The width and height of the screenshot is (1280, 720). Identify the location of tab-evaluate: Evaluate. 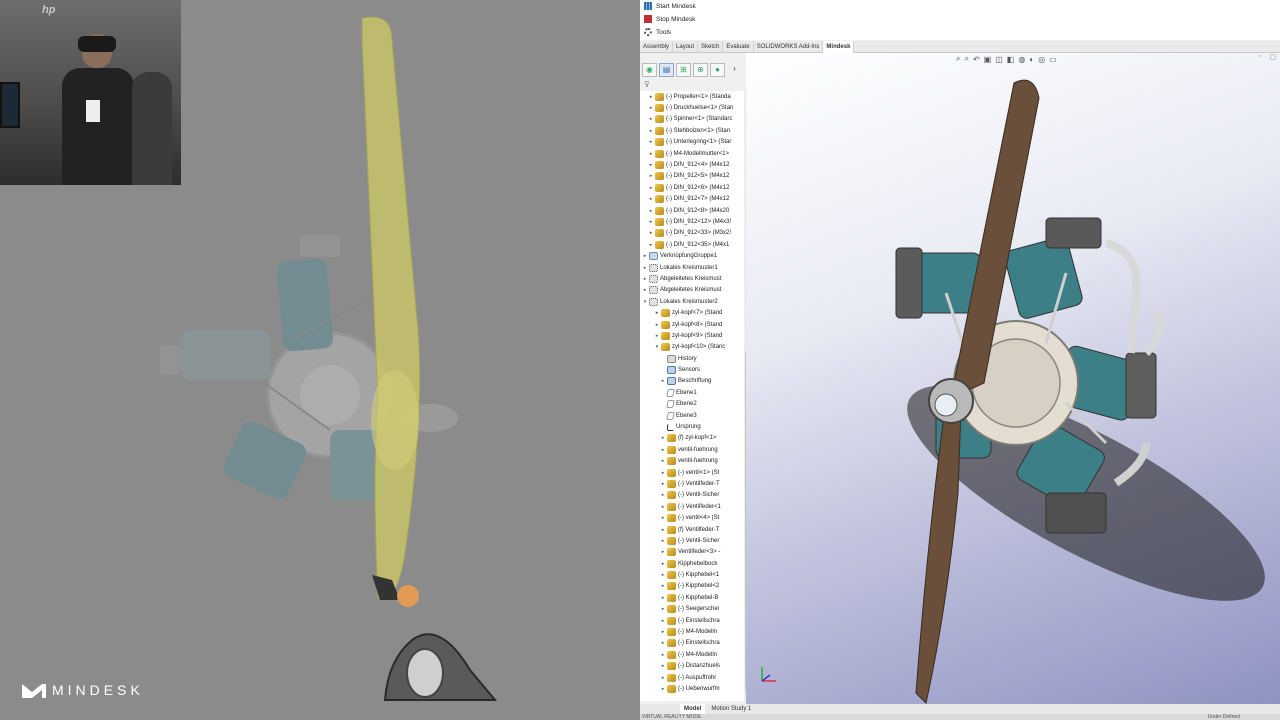
(738, 47).